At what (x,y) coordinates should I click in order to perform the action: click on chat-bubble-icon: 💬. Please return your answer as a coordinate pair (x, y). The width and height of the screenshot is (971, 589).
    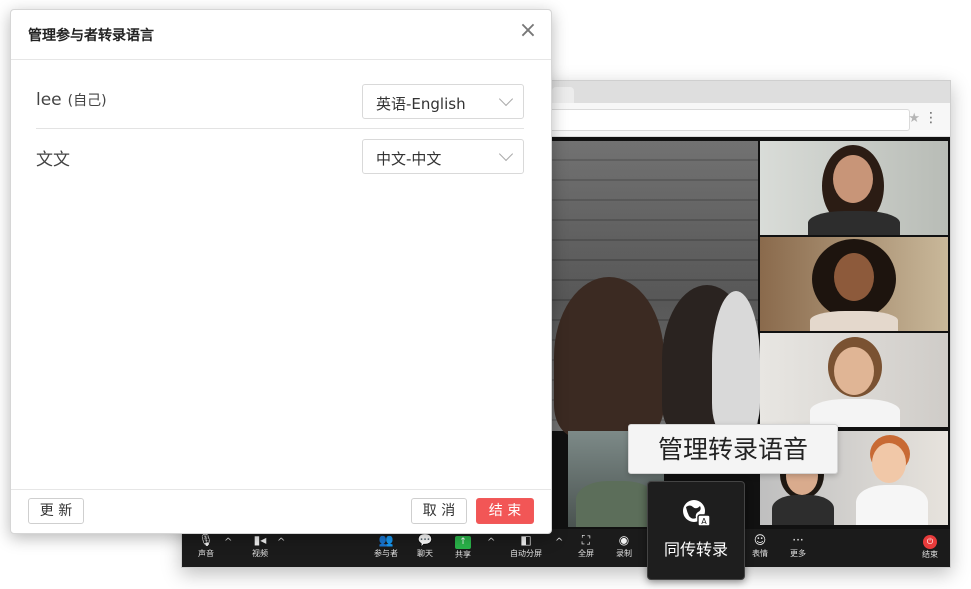
    Looking at the image, I should click on (425, 540).